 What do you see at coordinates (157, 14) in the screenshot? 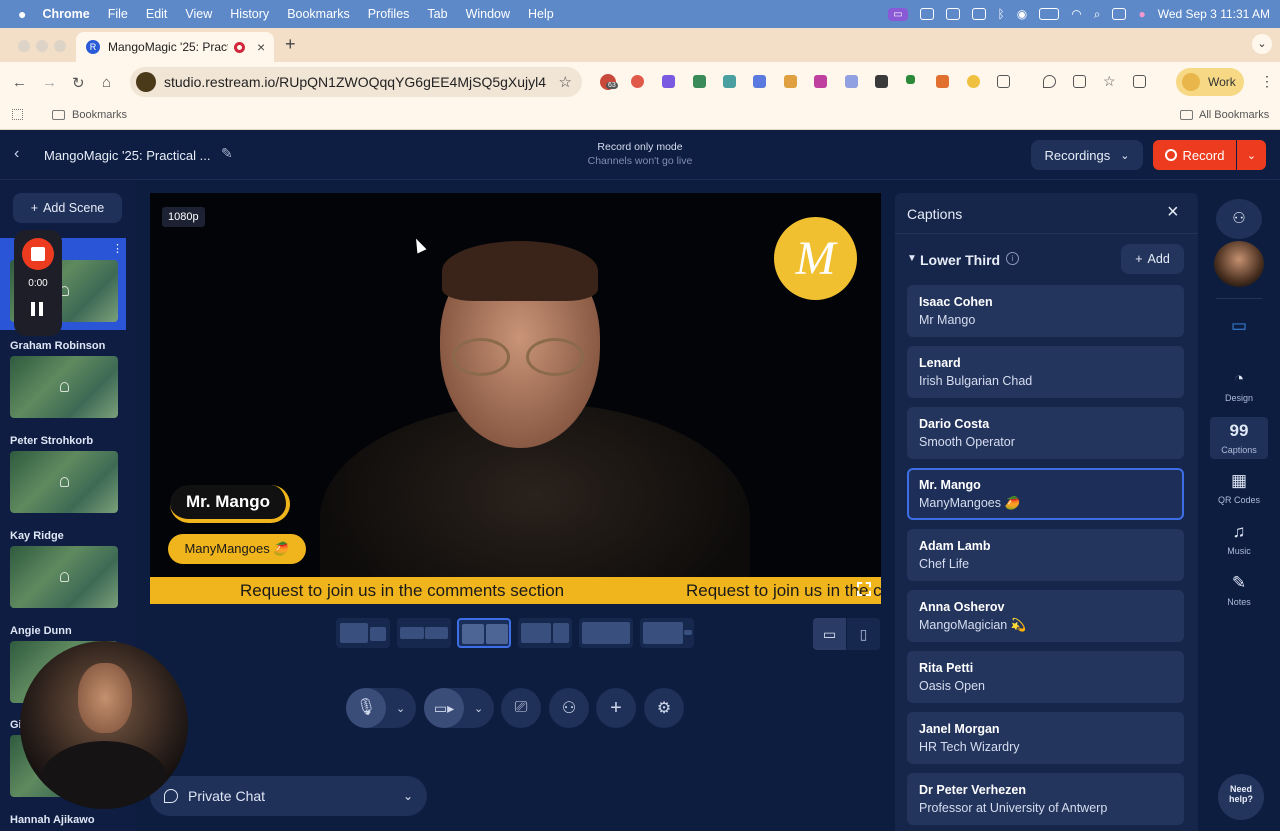
I see `menu-edit: Edit` at bounding box center [157, 14].